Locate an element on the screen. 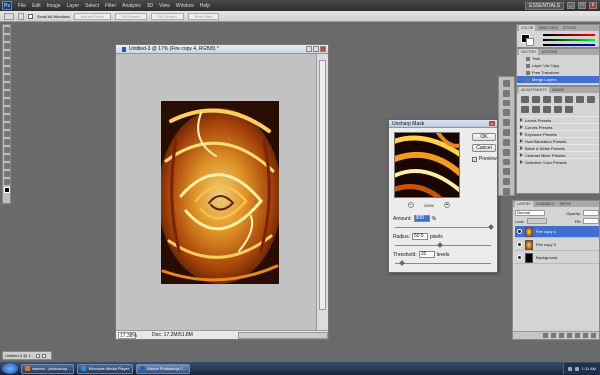  hand-tool-icon is located at coordinates (9, 16).